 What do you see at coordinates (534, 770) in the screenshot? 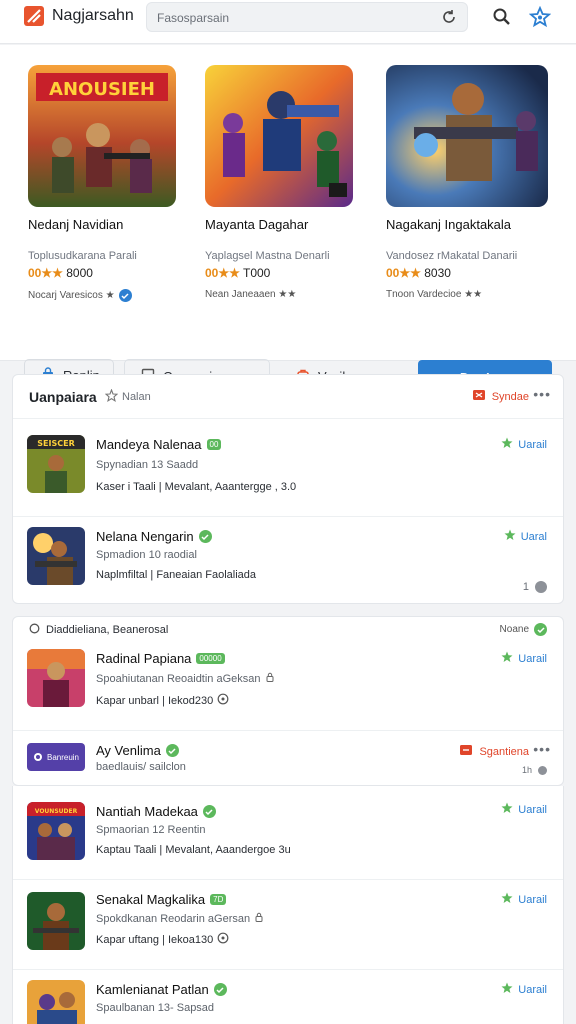
I see `page-indicator: 1h` at bounding box center [534, 770].